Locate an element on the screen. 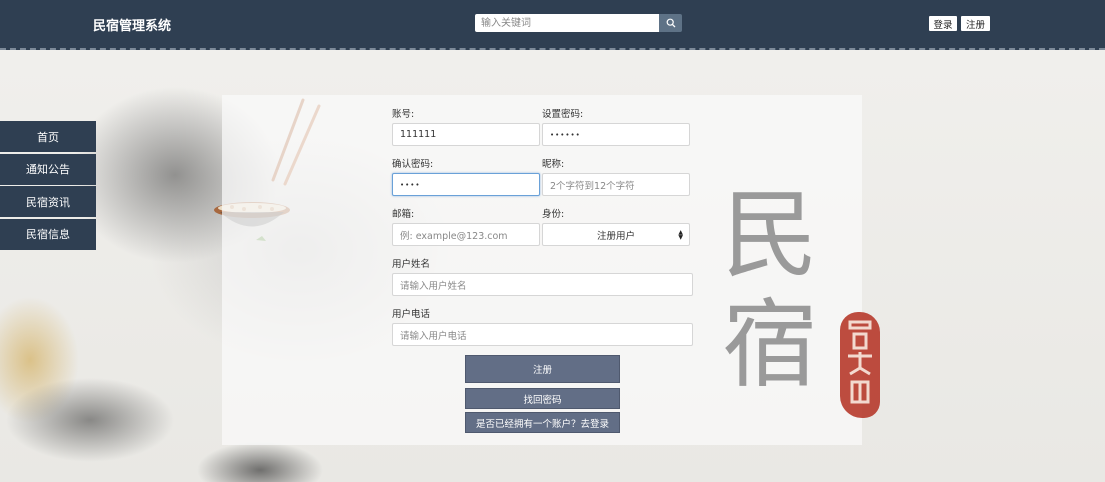 This screenshot has width=1105, height=482. login-button: 登录 is located at coordinates (943, 23).